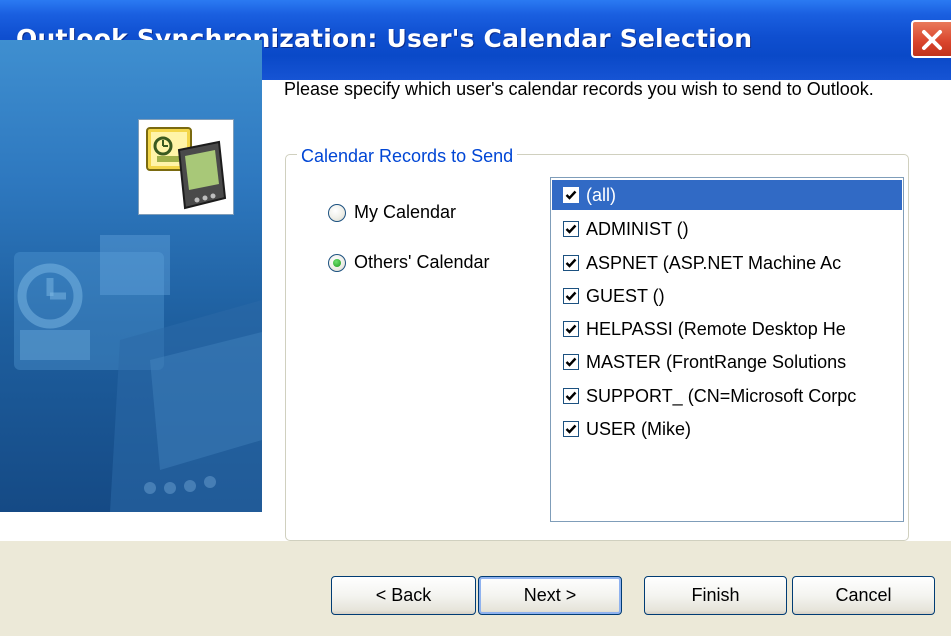  What do you see at coordinates (138, 373) in the screenshot?
I see `banner-watermark` at bounding box center [138, 373].